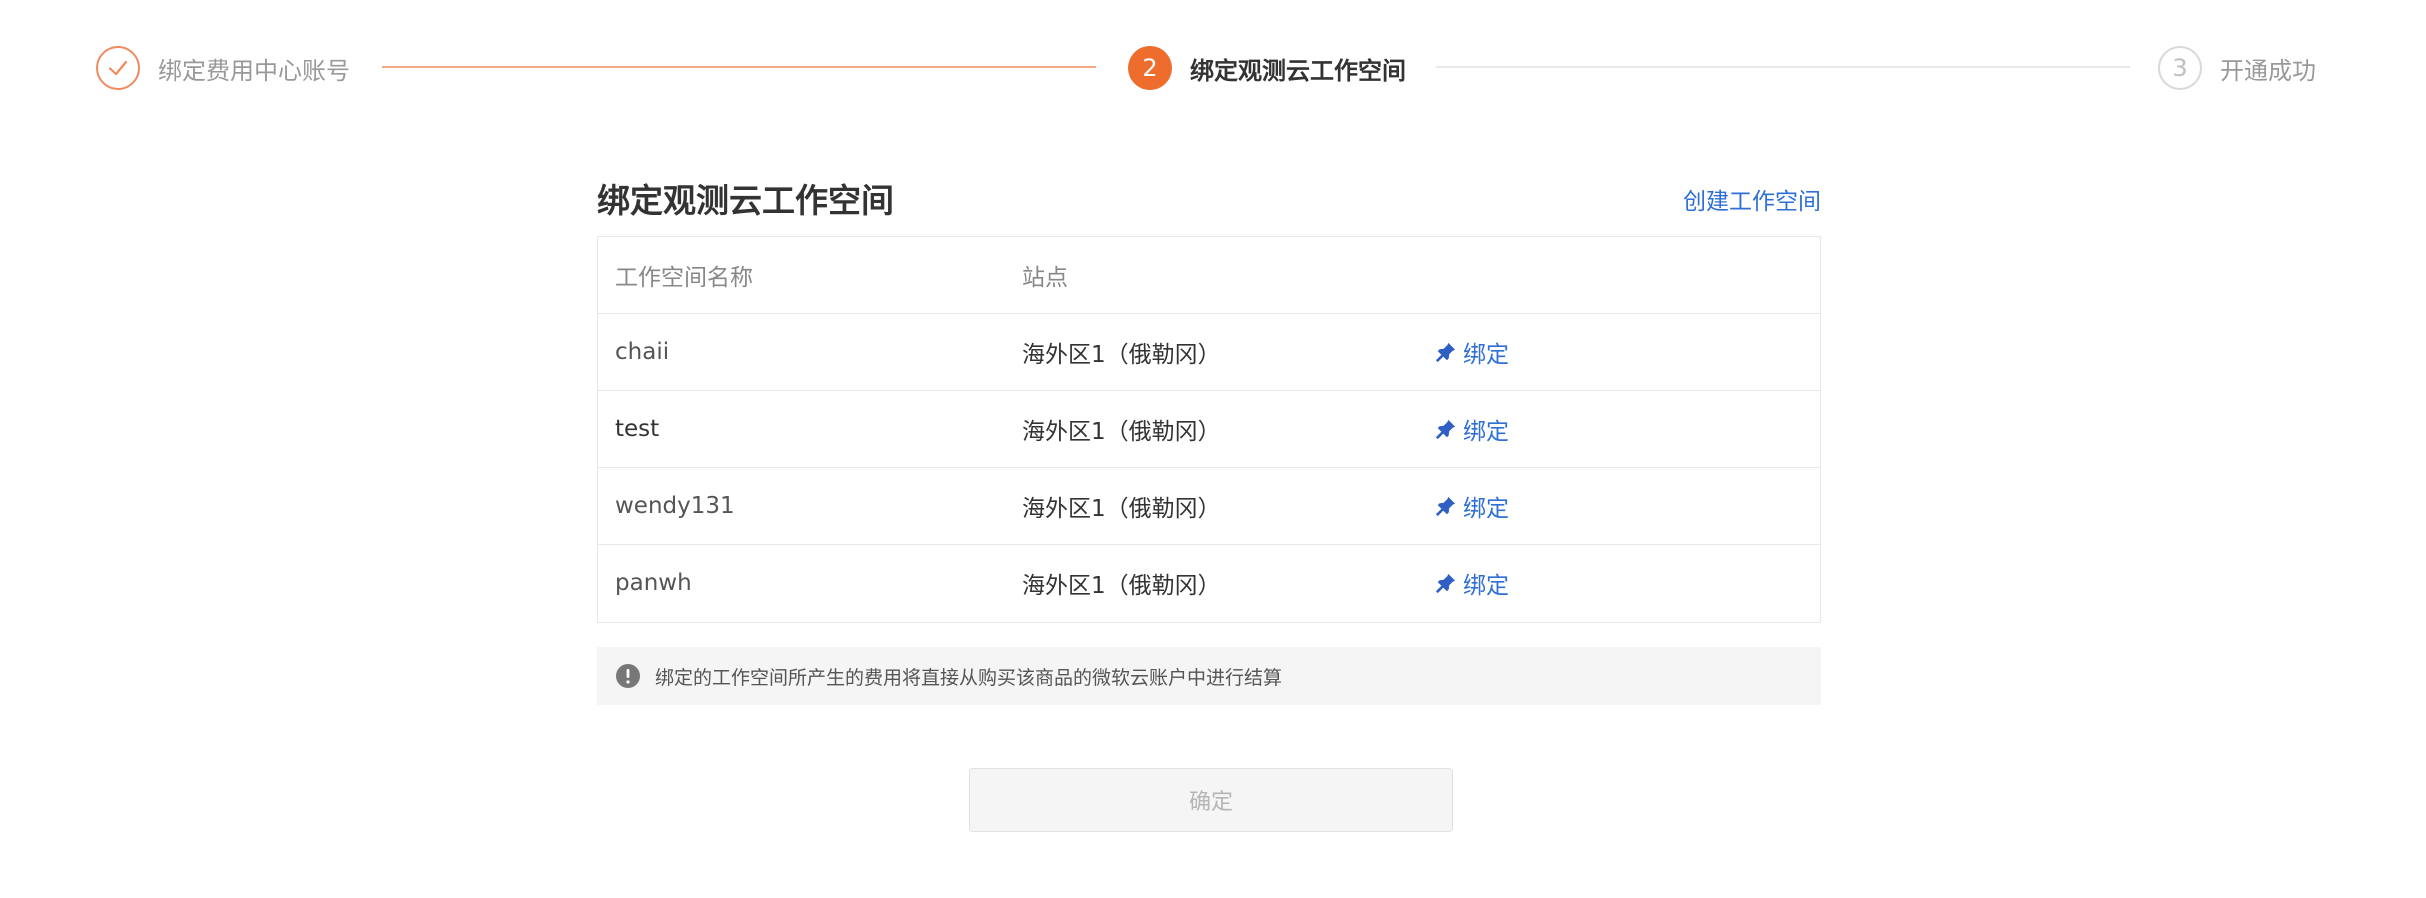 This screenshot has height=898, width=2426. What do you see at coordinates (684, 278) in the screenshot?
I see `header-workspace-name: 工作空间名称` at bounding box center [684, 278].